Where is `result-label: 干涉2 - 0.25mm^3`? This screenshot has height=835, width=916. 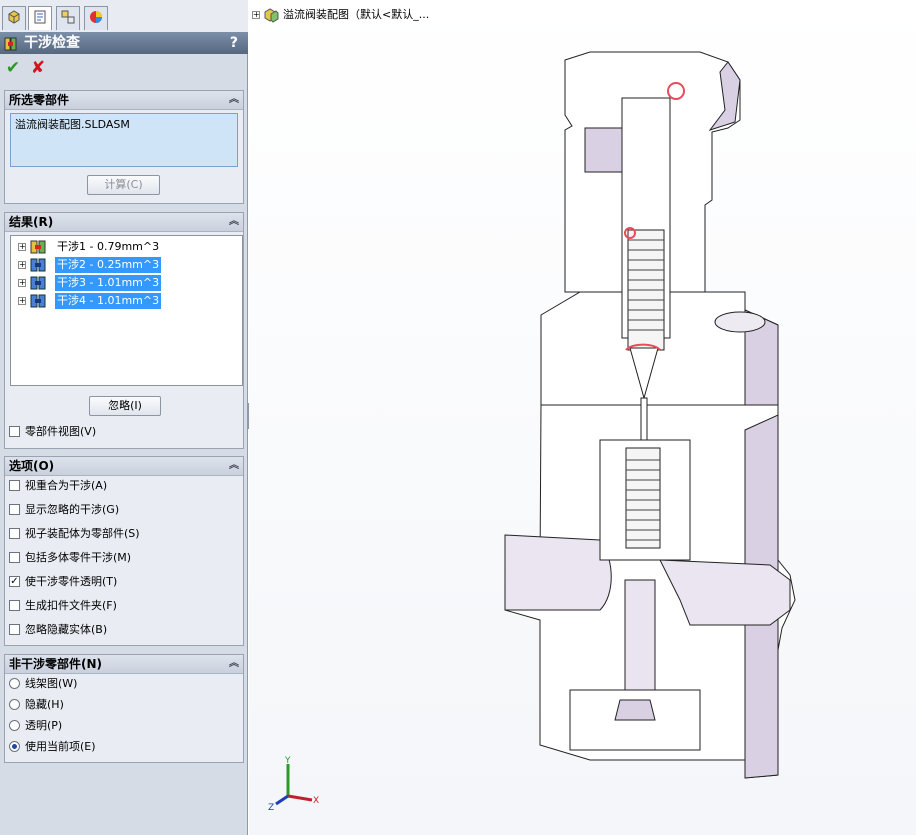 result-label: 干涉2 - 0.25mm^3 is located at coordinates (108, 265).